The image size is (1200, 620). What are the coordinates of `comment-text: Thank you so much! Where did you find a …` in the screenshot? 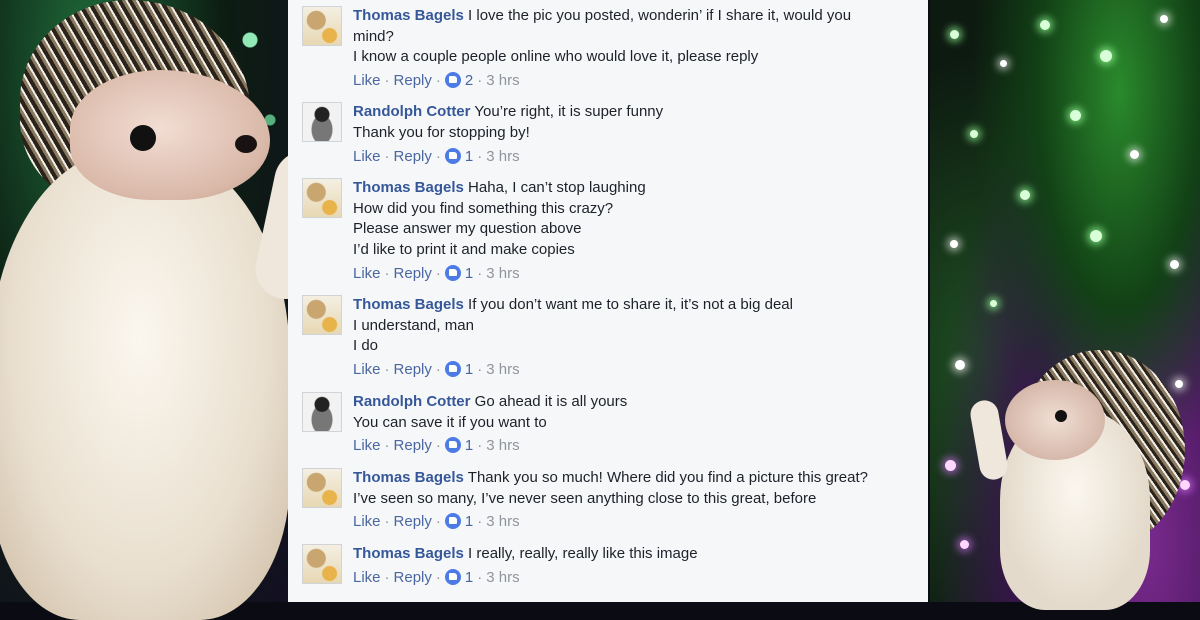 It's located at (667, 477).